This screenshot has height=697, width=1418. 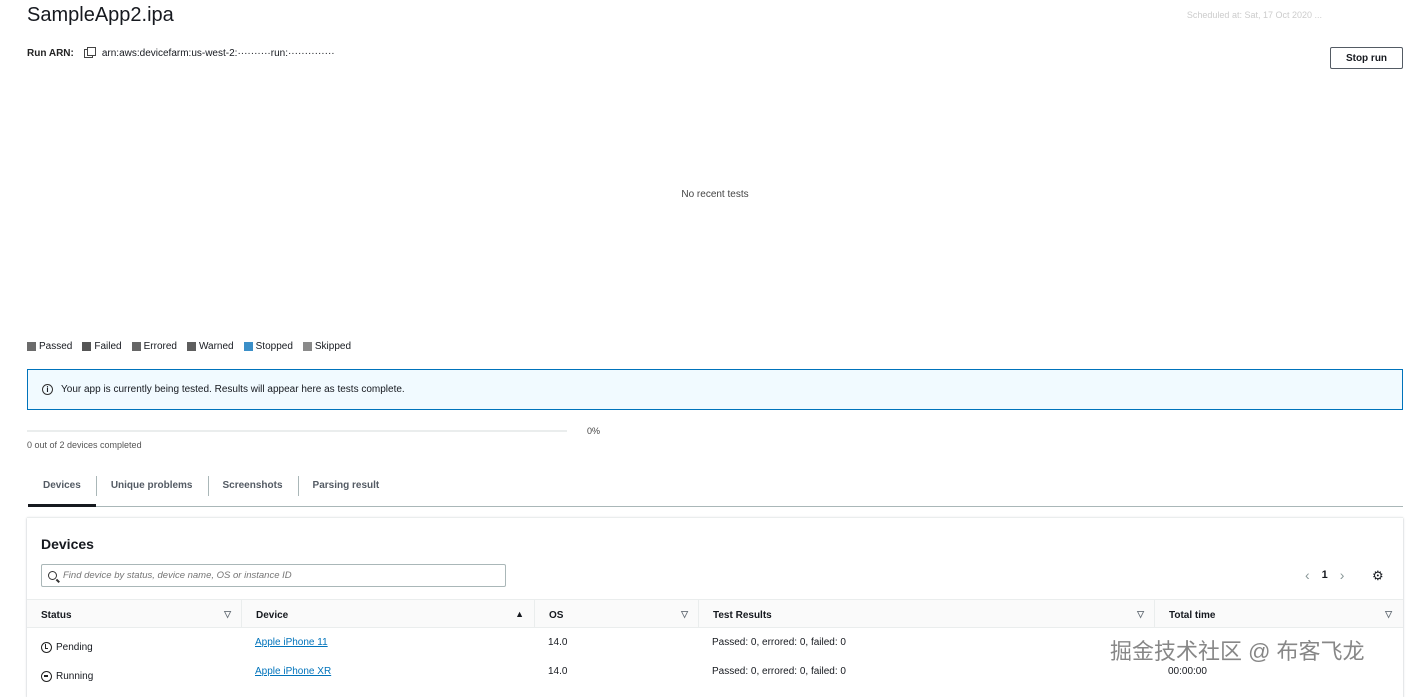 I want to click on legend-skipped: Skipped, so click(x=327, y=346).